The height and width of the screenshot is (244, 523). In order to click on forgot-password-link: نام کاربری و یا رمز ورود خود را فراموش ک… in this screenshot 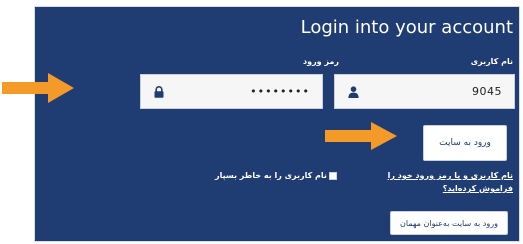, I will do `click(436, 182)`.